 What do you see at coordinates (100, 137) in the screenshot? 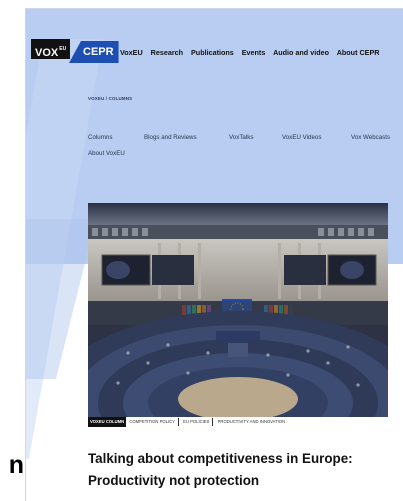
I see `subnav-item-columns: Columns` at bounding box center [100, 137].